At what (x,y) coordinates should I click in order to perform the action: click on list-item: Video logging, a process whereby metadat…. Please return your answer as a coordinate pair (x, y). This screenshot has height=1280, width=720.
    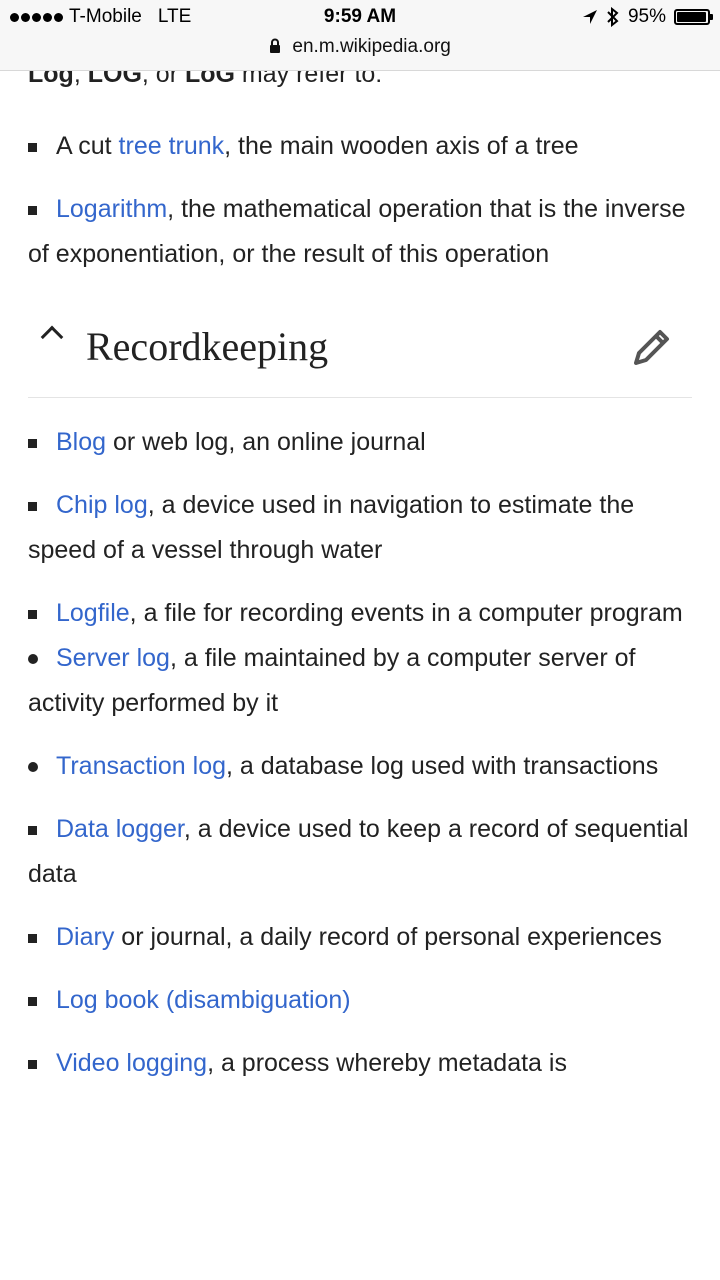
    Looking at the image, I should click on (360, 1063).